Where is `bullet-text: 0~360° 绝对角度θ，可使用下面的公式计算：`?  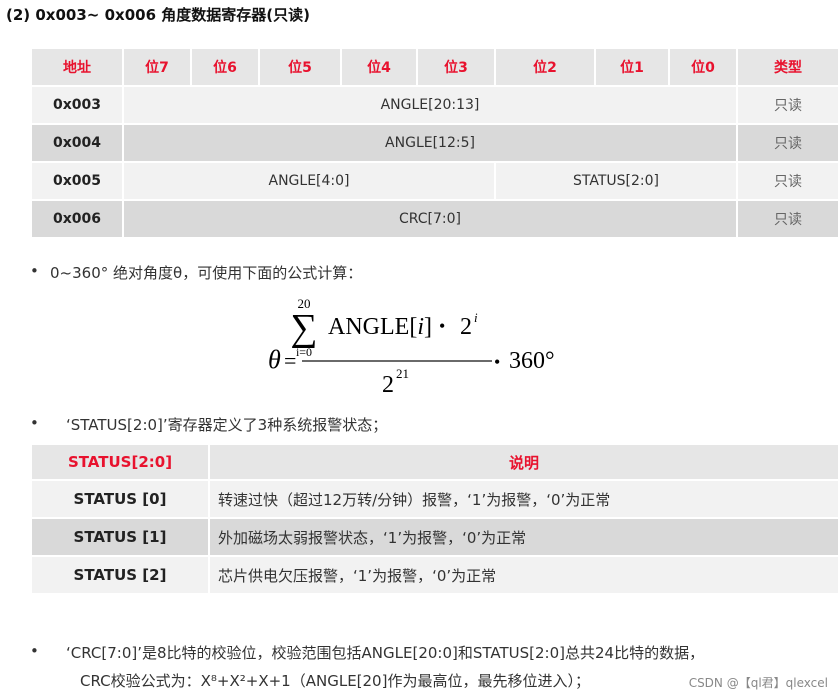 bullet-text: 0~360° 绝对角度θ，可使用下面的公式计算： is located at coordinates (206, 273).